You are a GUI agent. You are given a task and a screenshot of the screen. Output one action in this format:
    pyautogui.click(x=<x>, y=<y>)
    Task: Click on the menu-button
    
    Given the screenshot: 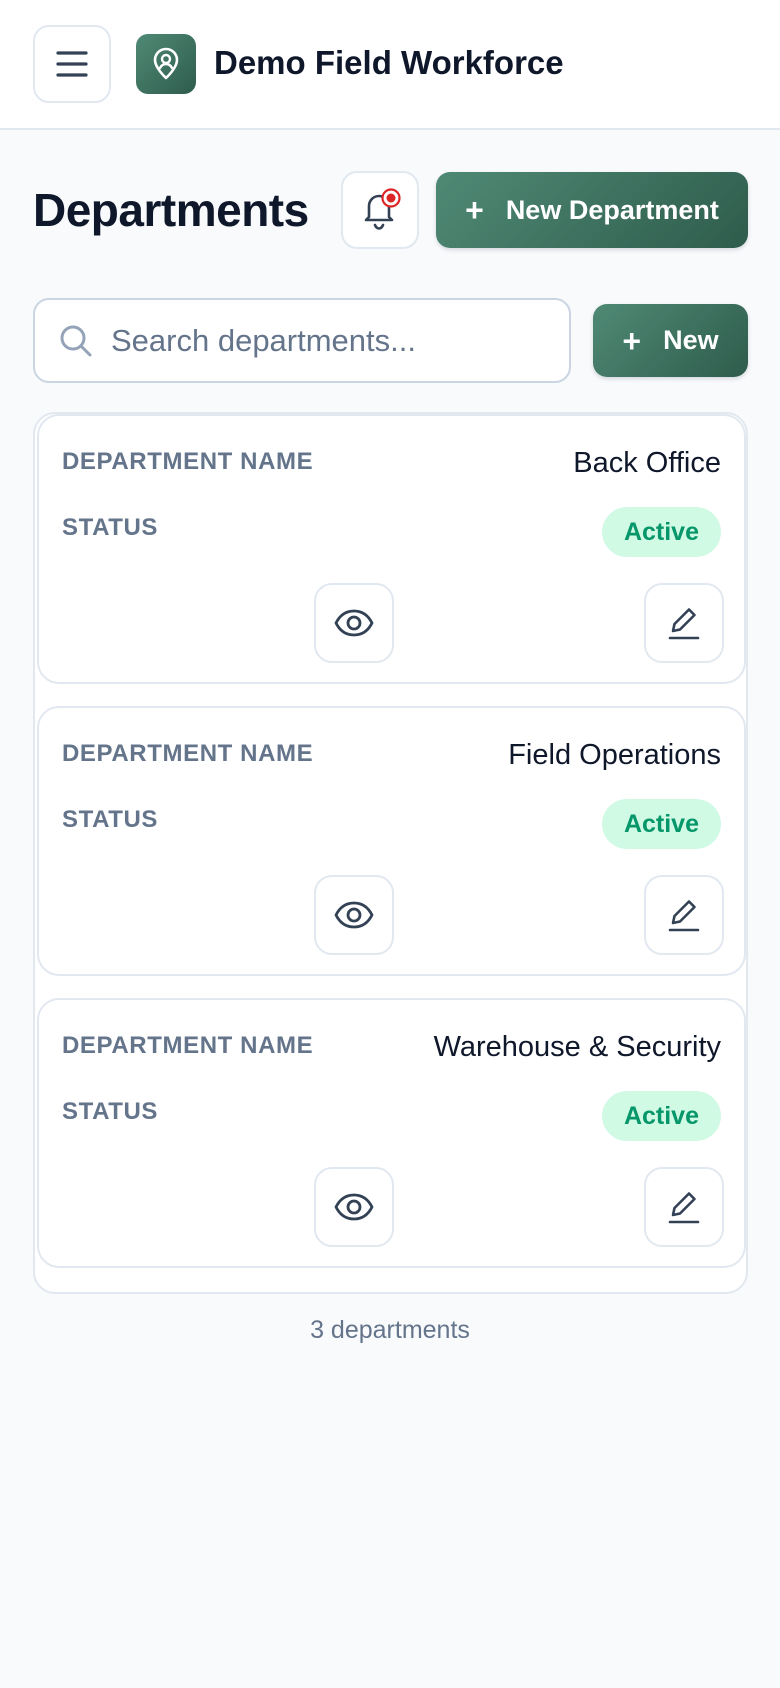 What is the action you would take?
    pyautogui.click(x=72, y=64)
    